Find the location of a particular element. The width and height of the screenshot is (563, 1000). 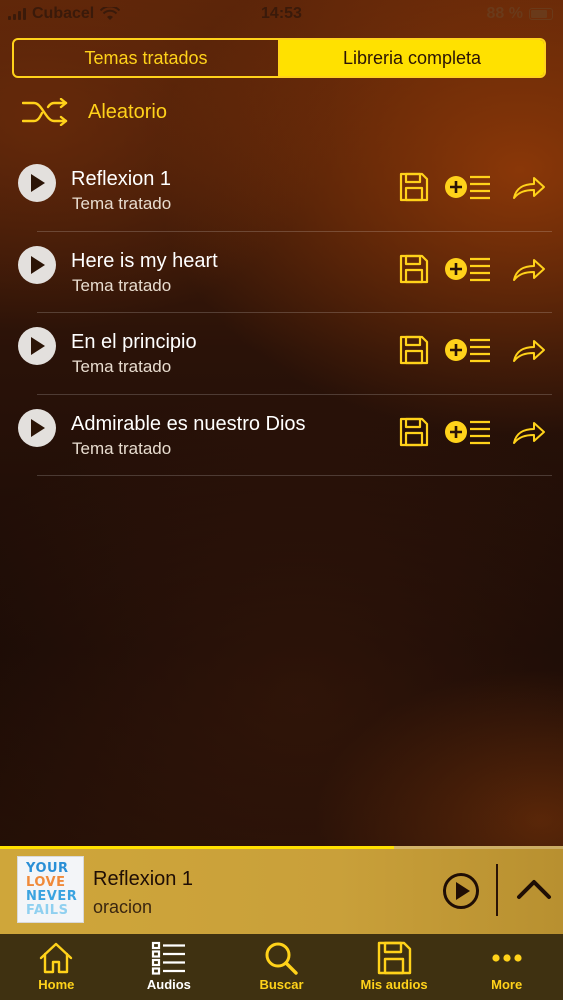

track-title: Reflexion 1 is located at coordinates (121, 179).